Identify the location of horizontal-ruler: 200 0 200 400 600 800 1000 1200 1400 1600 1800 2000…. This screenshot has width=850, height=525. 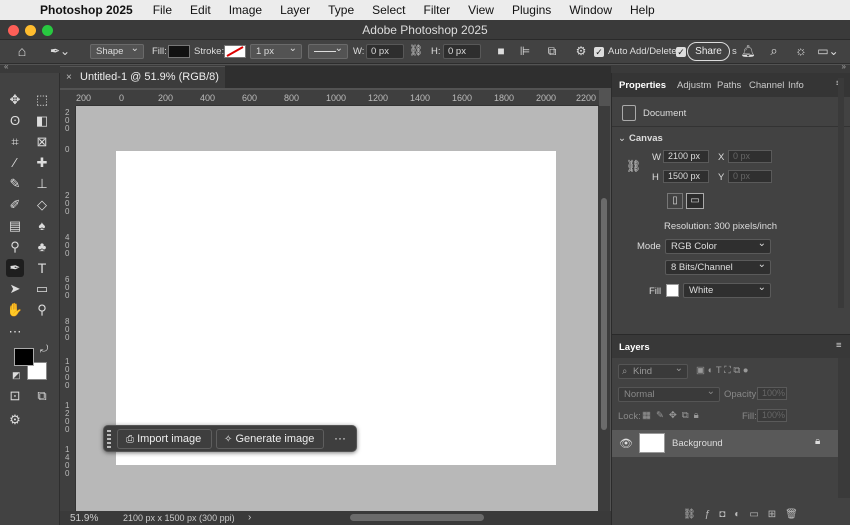
(337, 98).